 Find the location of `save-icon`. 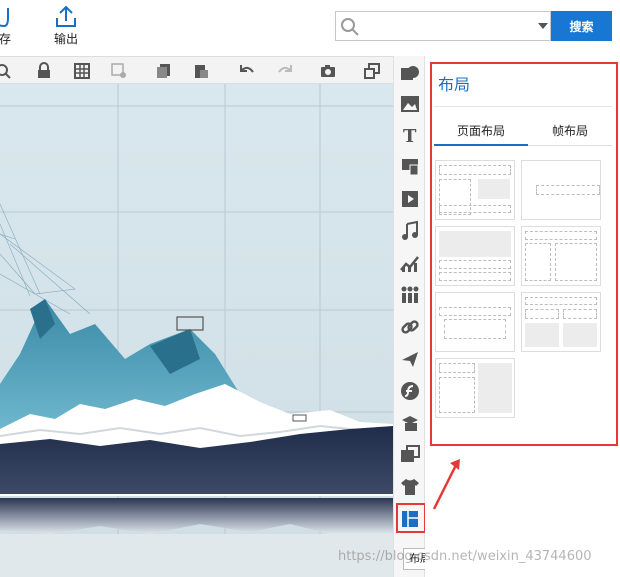

save-icon is located at coordinates (4, 18).